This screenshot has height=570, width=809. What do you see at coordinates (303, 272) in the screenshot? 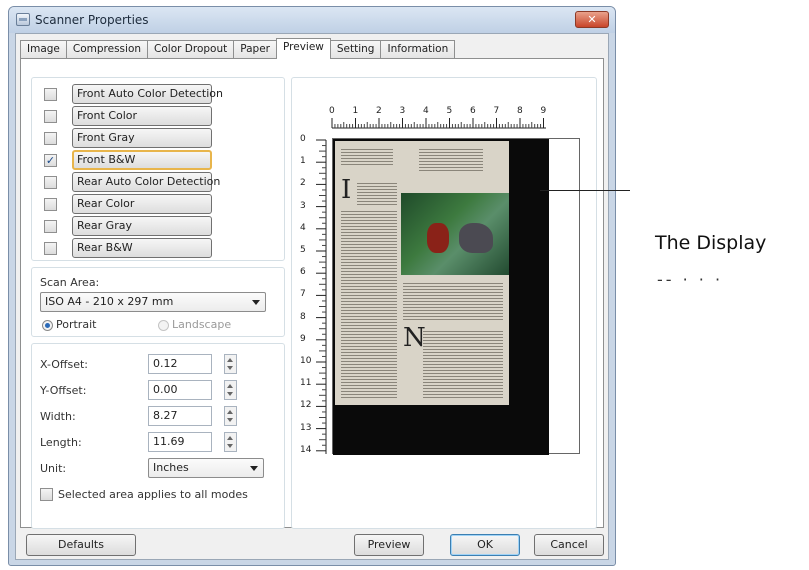
I see `ruler-left-number: 6` at bounding box center [303, 272].